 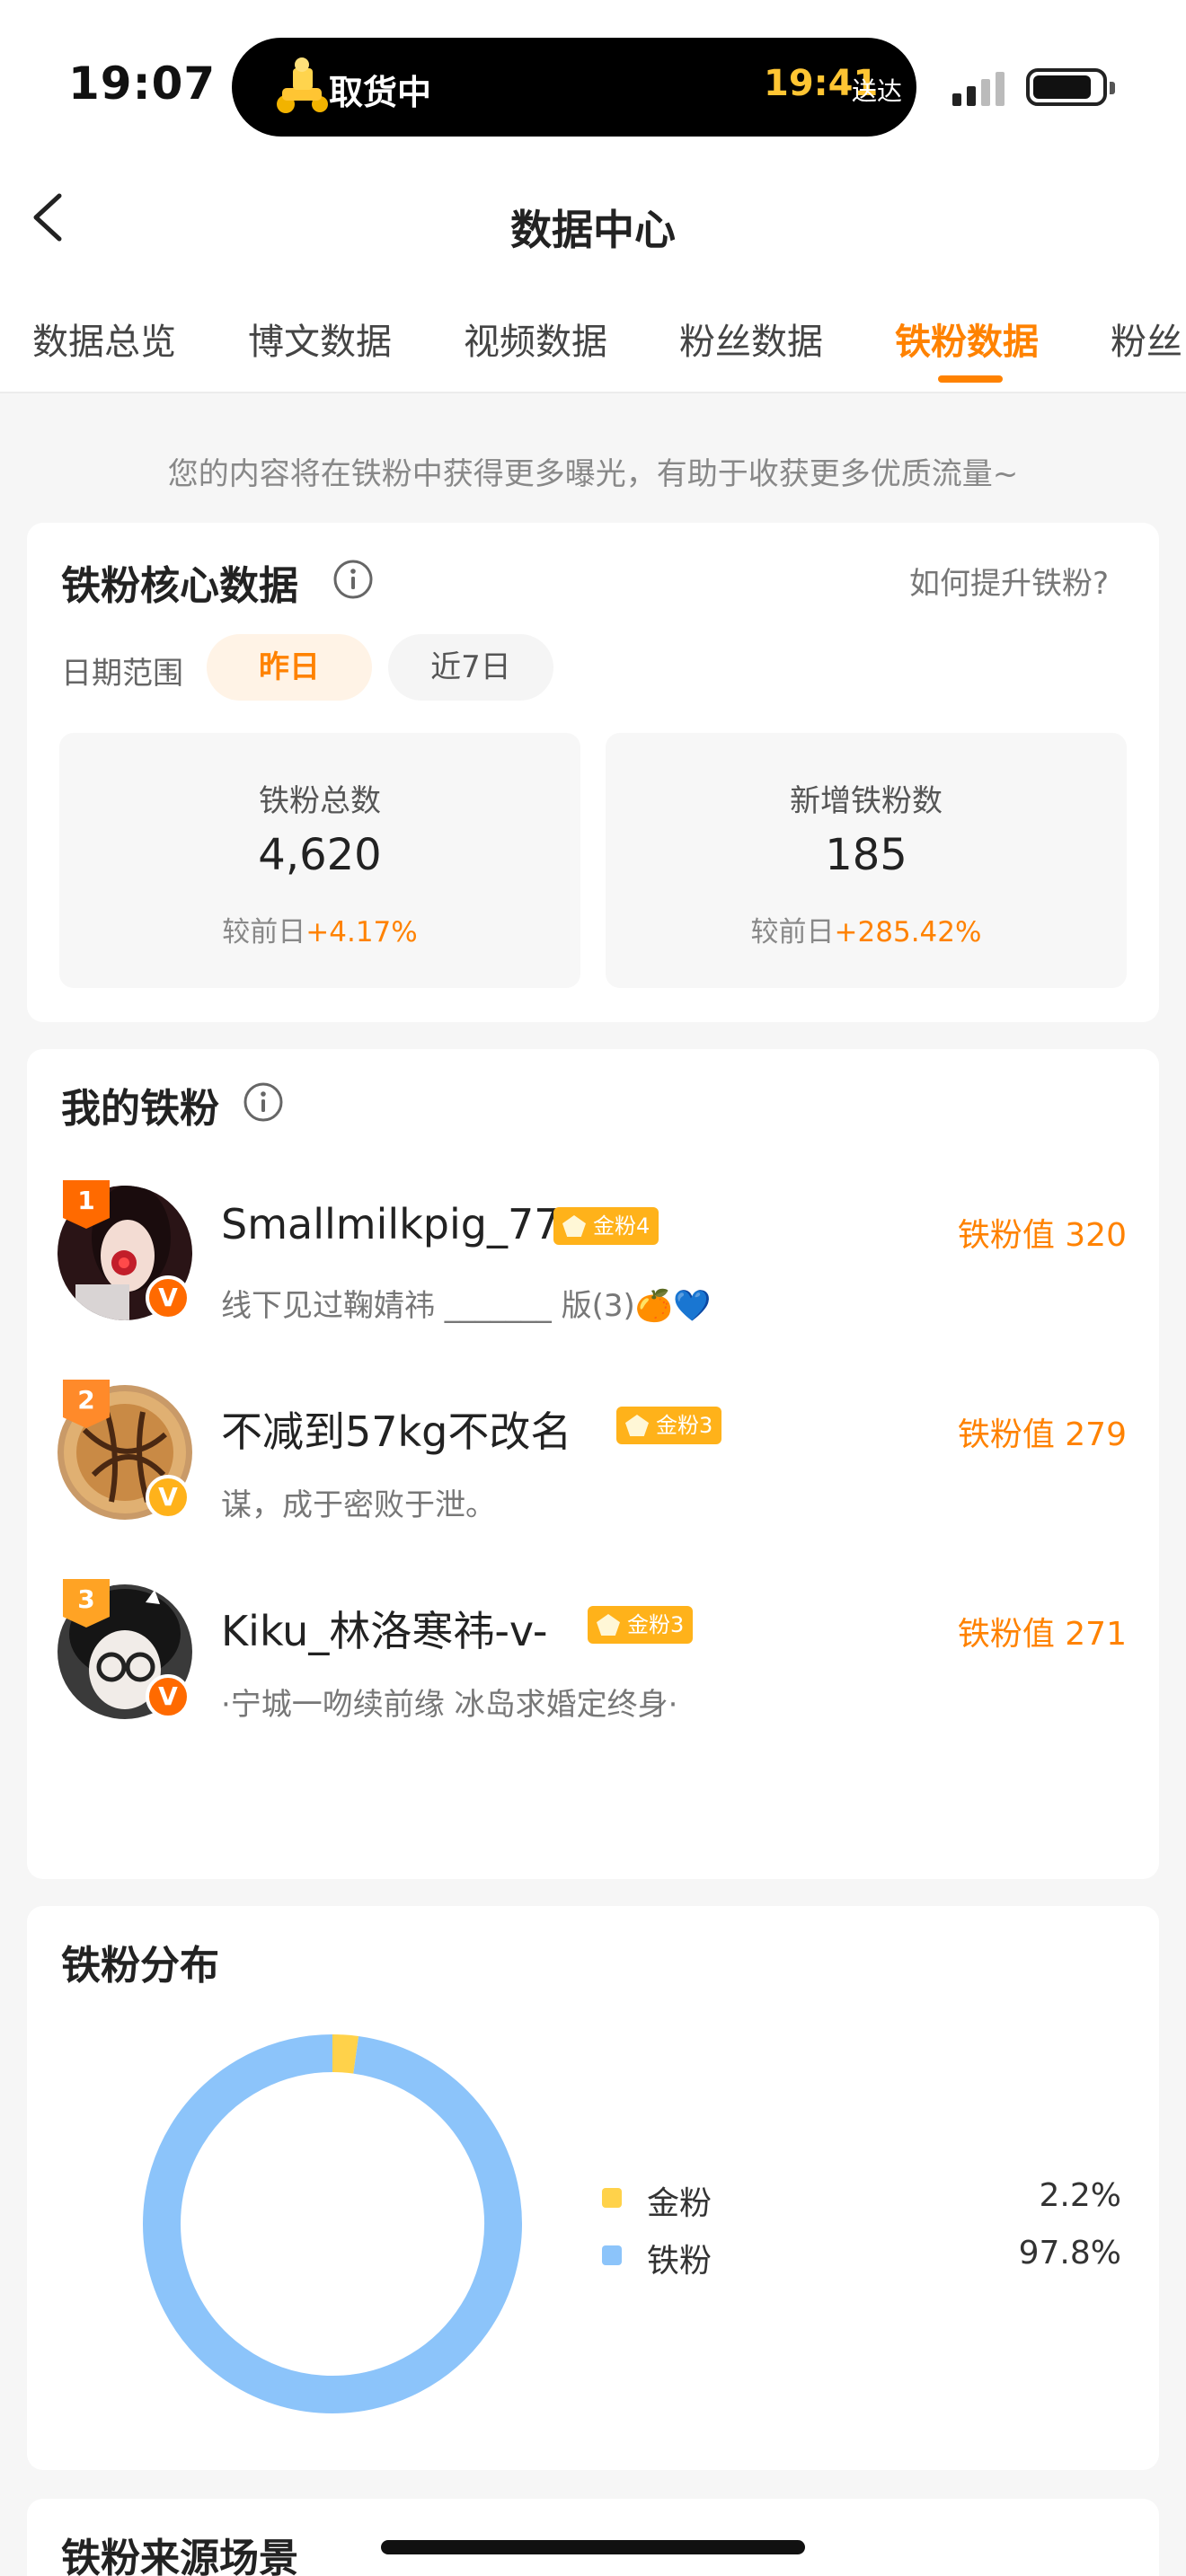 I want to click on rank-badge-icon: 2, so click(x=86, y=1404).